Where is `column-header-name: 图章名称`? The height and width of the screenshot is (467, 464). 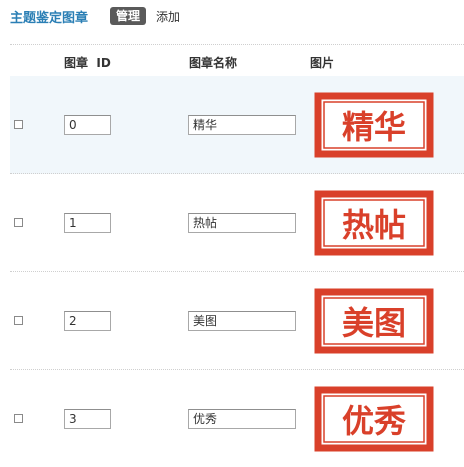
column-header-name: 图章名称 is located at coordinates (213, 63).